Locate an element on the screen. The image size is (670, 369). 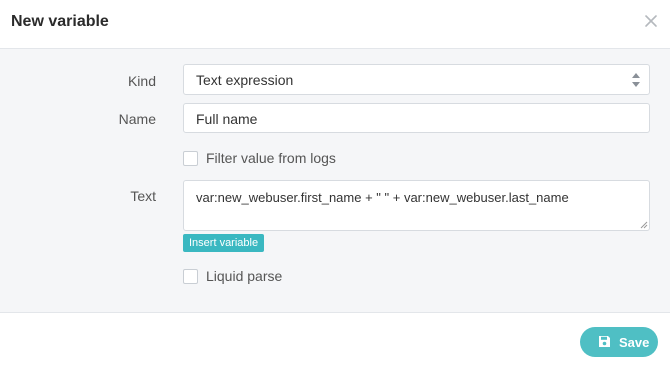
save-button: Save is located at coordinates (619, 342).